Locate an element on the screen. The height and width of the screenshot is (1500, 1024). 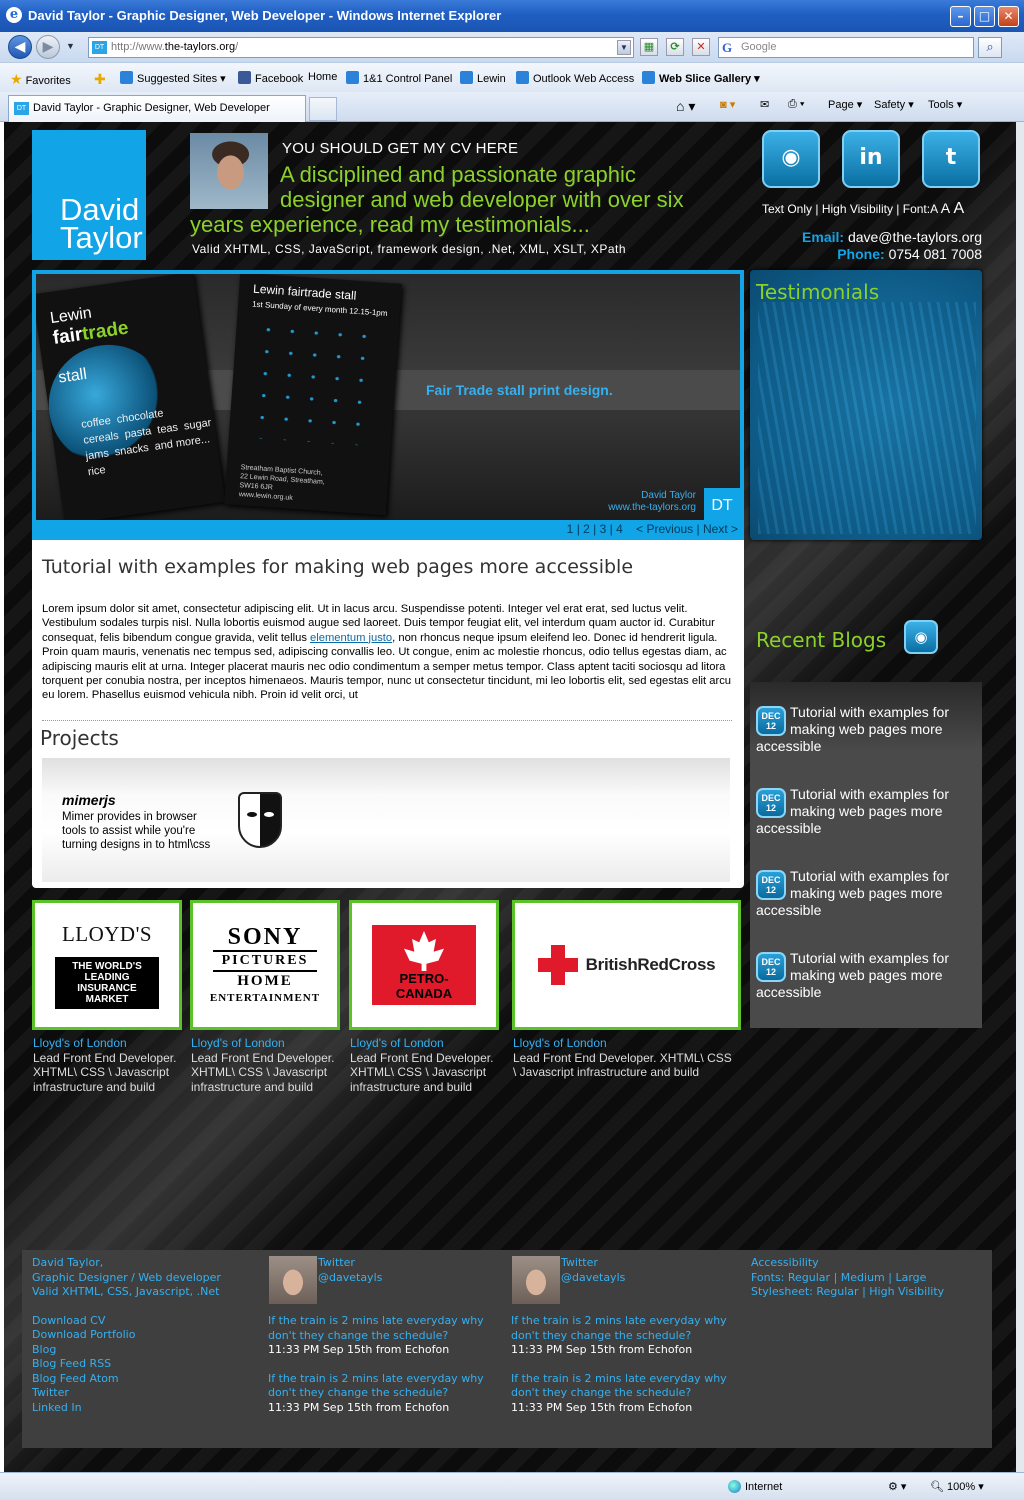
favorite-home: Home is located at coordinates (322, 77).